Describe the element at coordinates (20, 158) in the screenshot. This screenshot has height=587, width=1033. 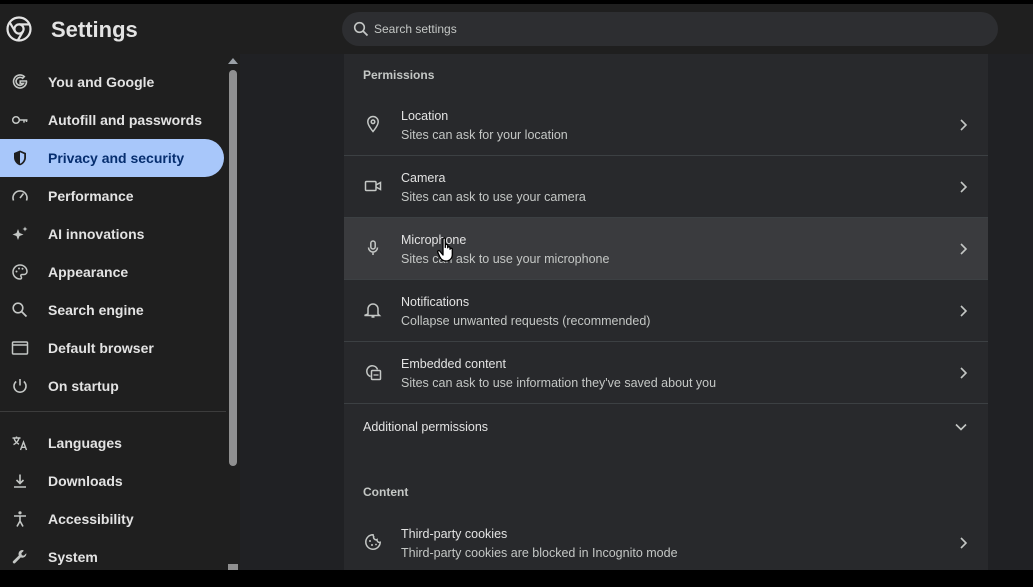
I see `shield-icon` at that location.